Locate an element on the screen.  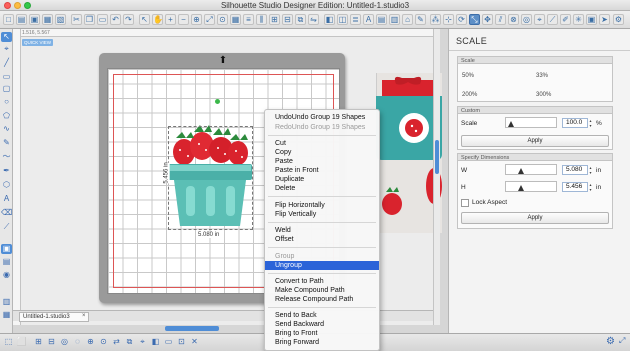
select-tool-icon: ↖ is located at coordinates (6, 37).